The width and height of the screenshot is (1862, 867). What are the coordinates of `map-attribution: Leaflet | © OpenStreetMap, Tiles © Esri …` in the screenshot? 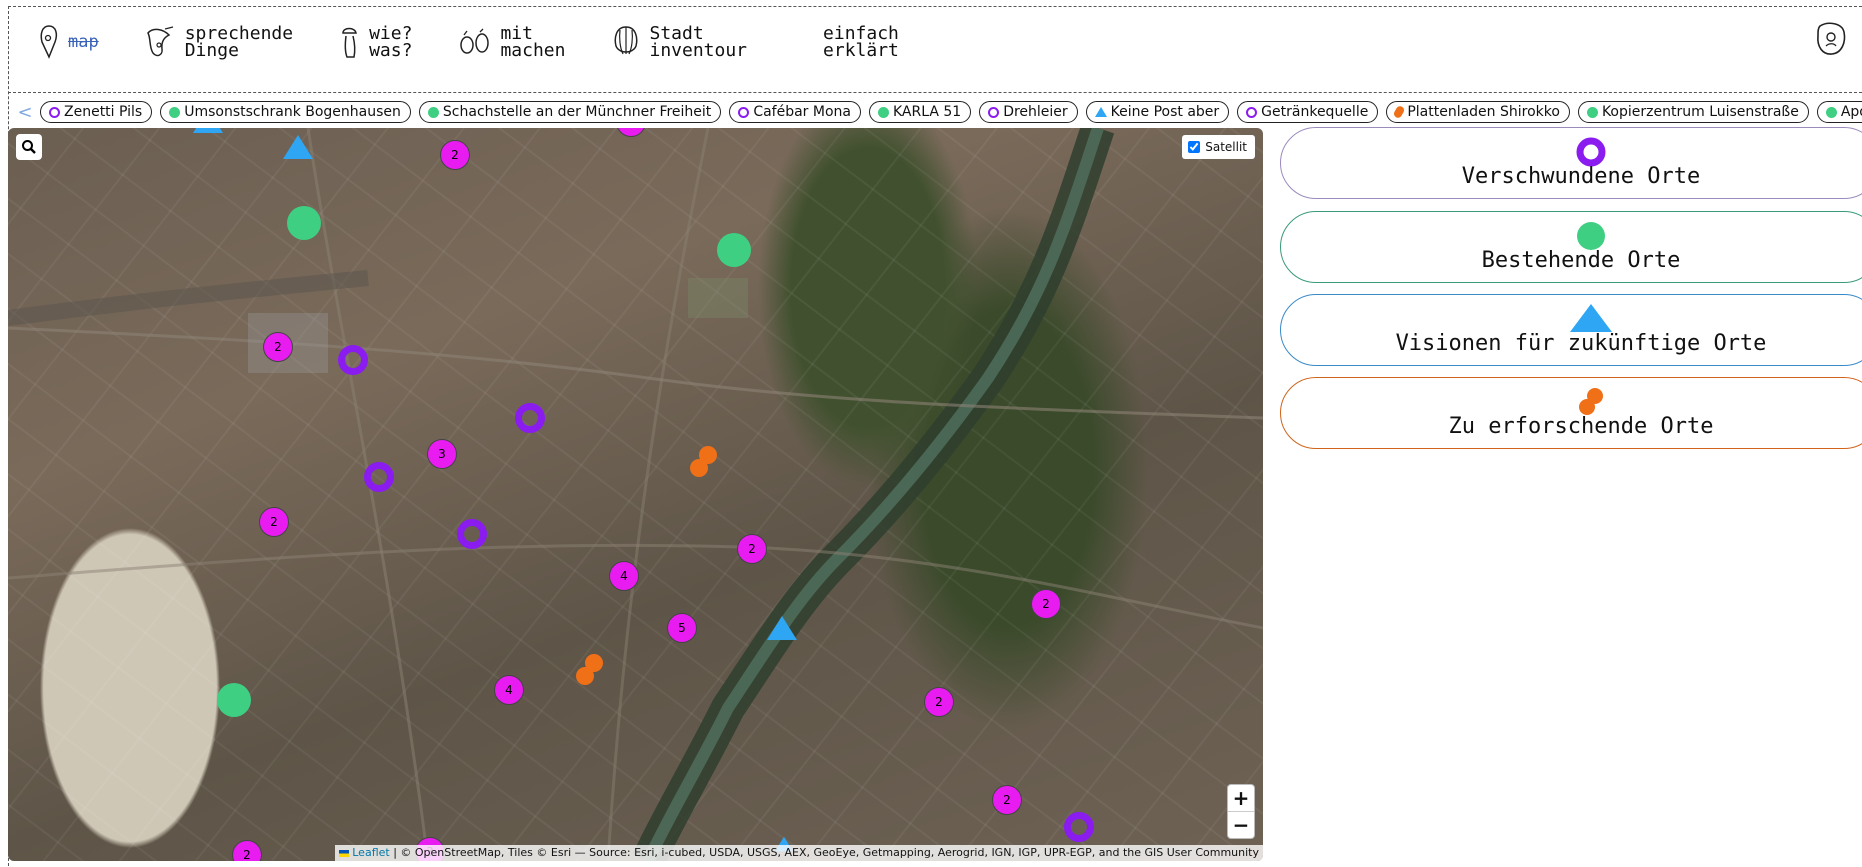 It's located at (799, 853).